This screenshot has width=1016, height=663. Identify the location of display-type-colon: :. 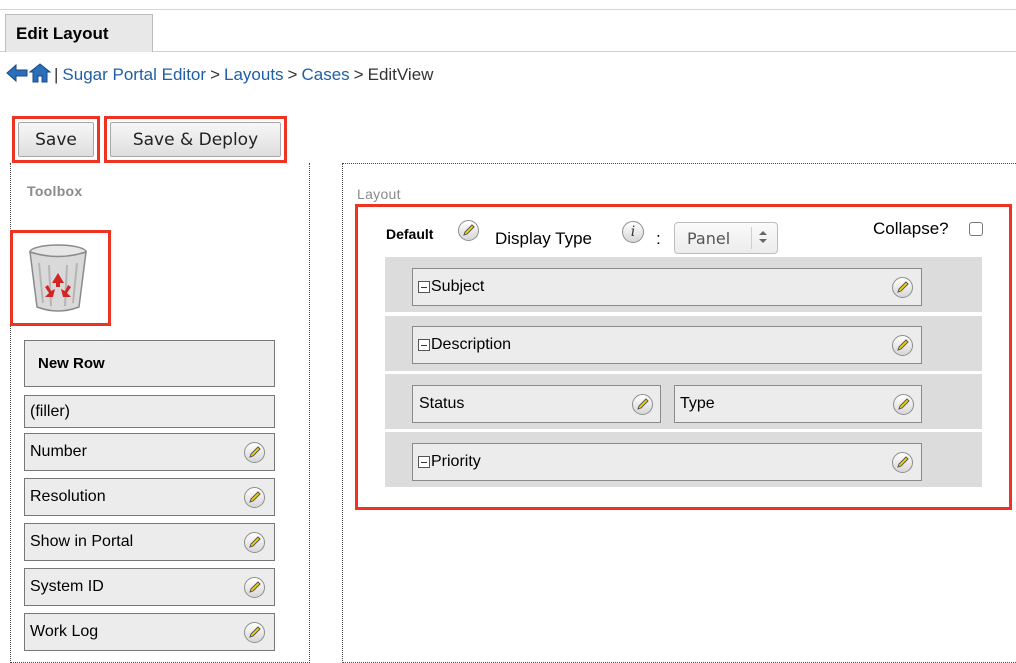
(658, 238).